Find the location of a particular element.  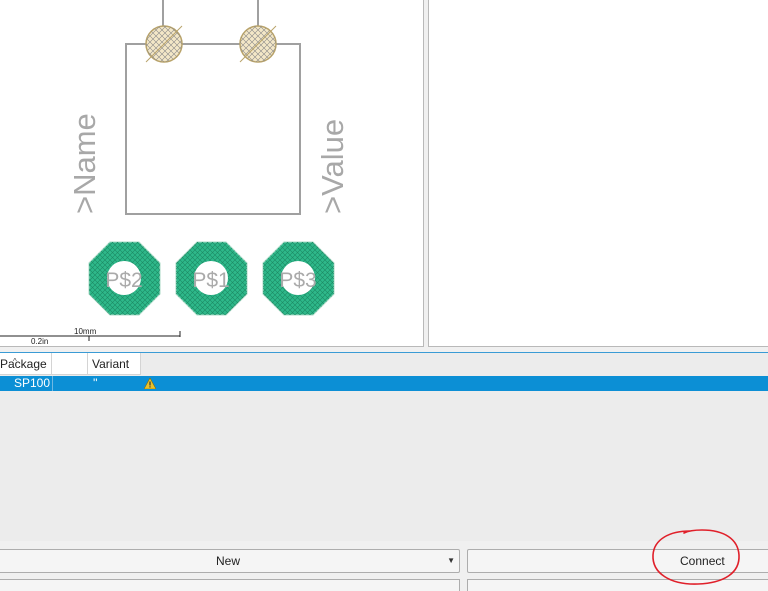

connect-button: Connect is located at coordinates (617, 561).